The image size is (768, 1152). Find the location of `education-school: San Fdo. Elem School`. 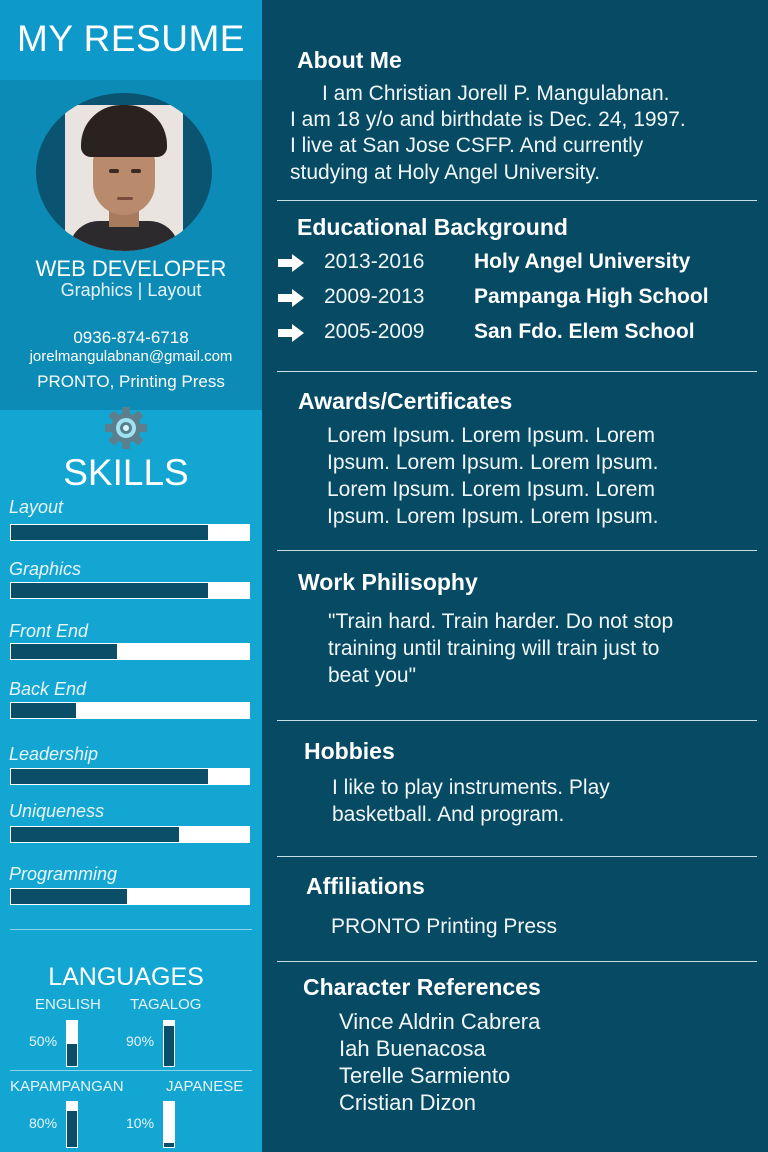

education-school: San Fdo. Elem School is located at coordinates (584, 331).